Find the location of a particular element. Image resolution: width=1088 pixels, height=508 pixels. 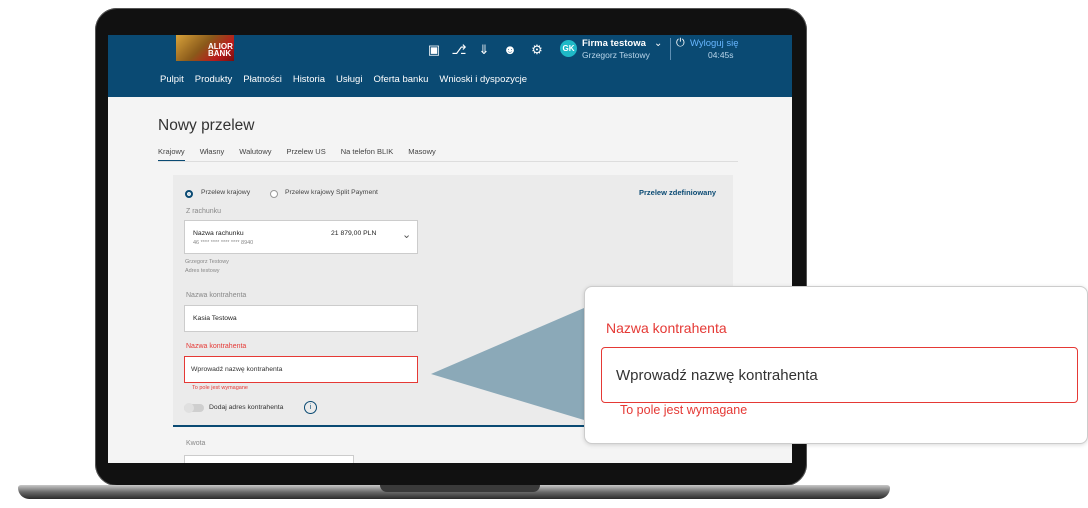

callout-error: To pole jest wymagane is located at coordinates (684, 410).